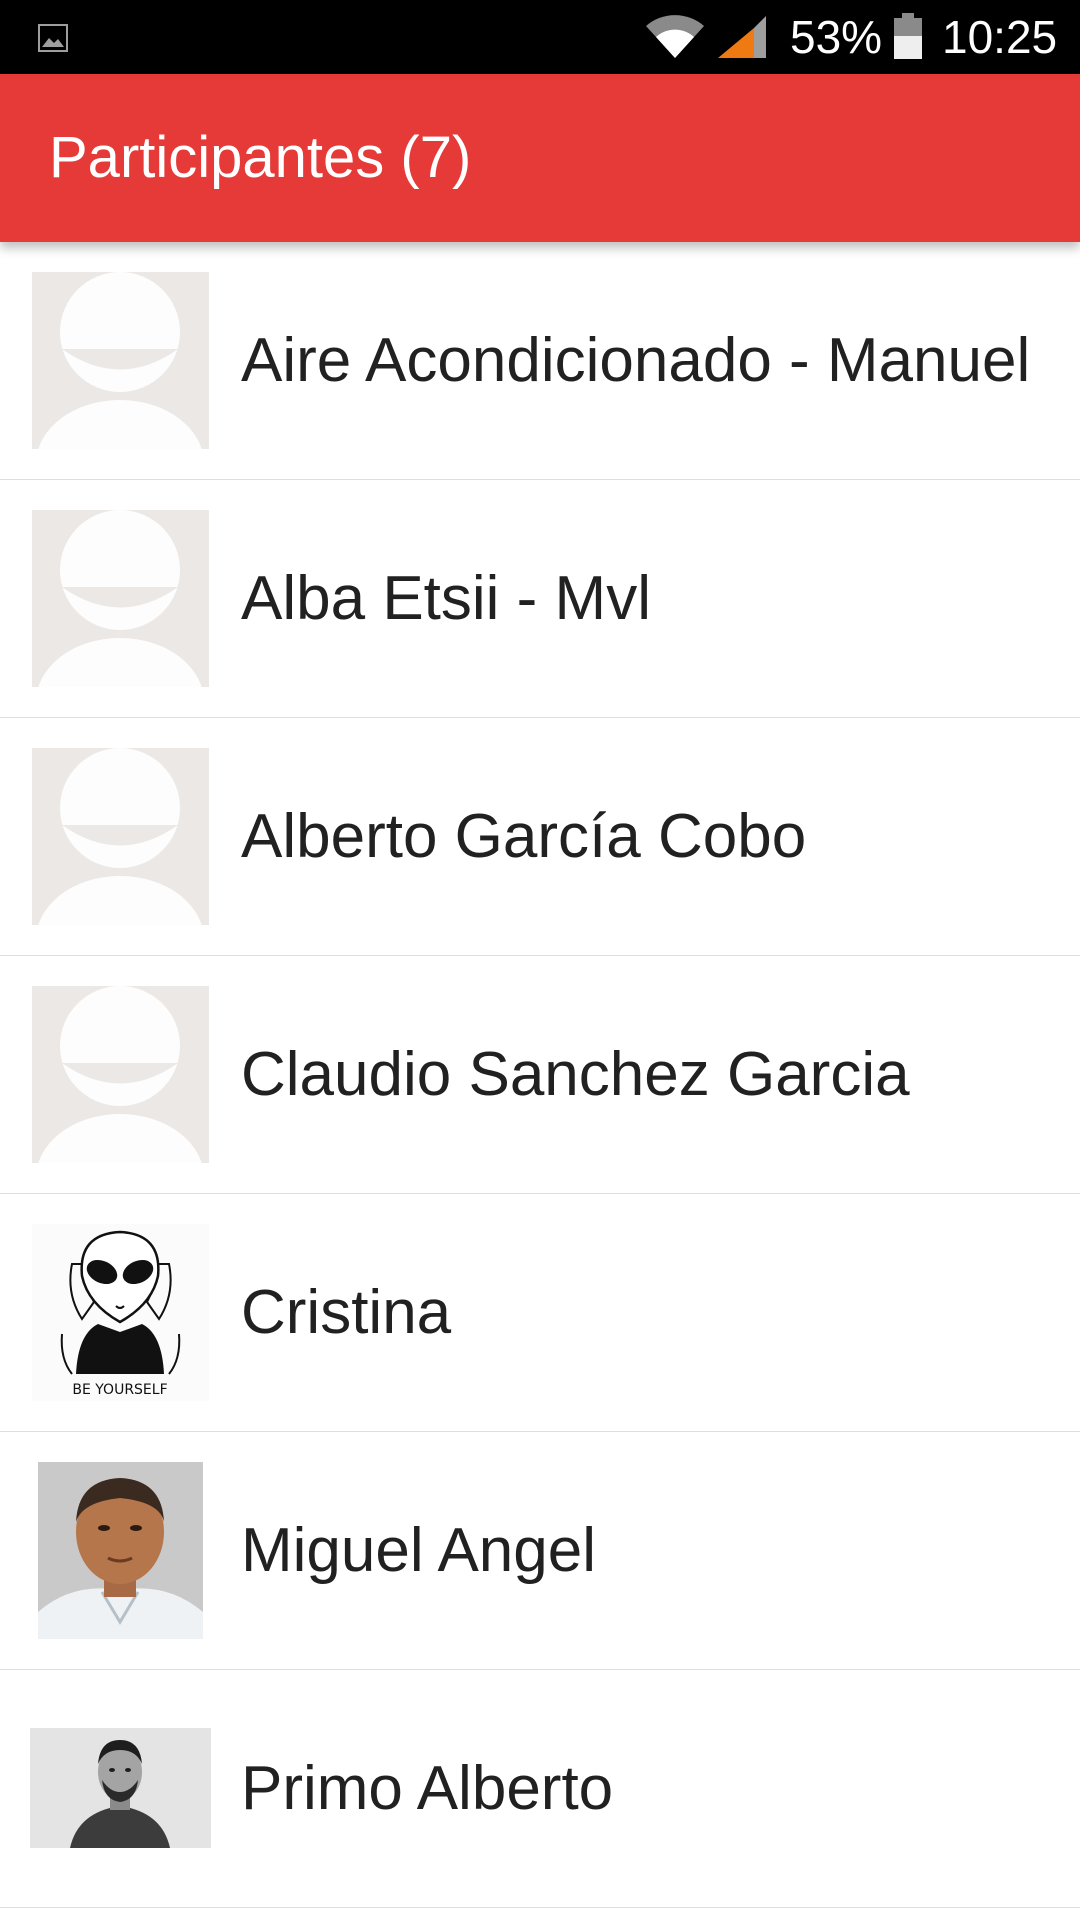  Describe the element at coordinates (836, 37) in the screenshot. I see `battery-percent: 53%` at that location.